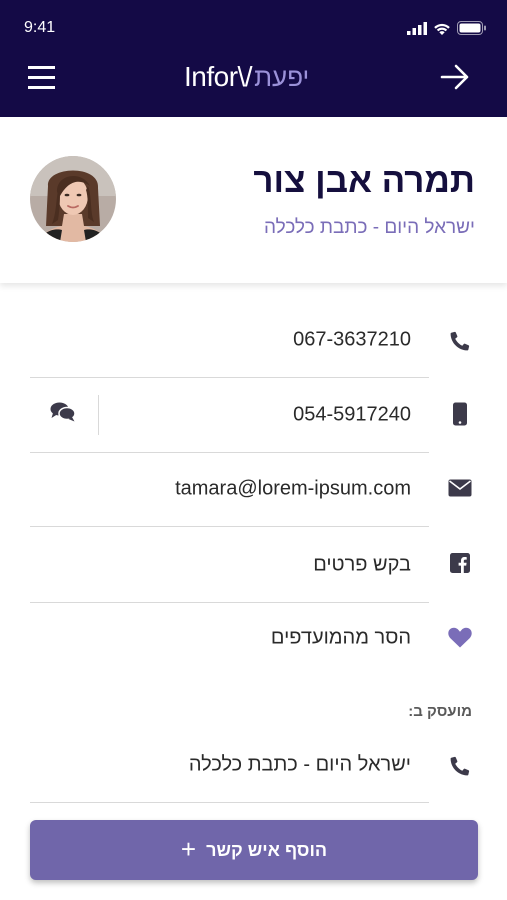  Describe the element at coordinates (352, 339) in the screenshot. I see `phone-number: 067-3637210` at that location.